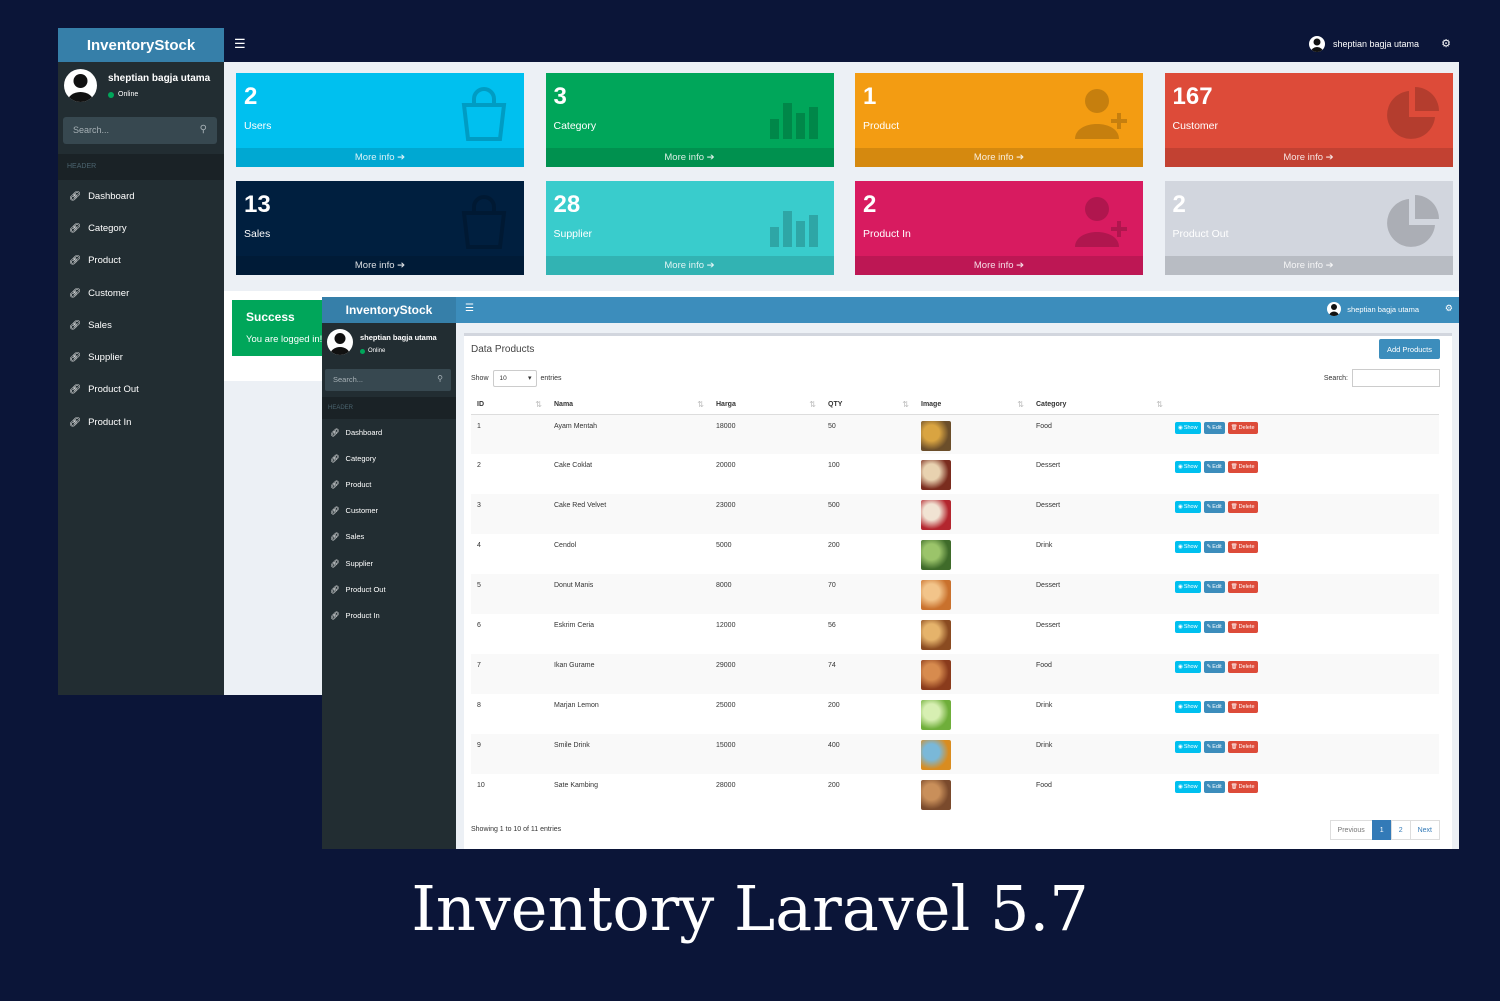 The height and width of the screenshot is (1001, 1500). I want to click on page-length-select: 10, so click(514, 378).